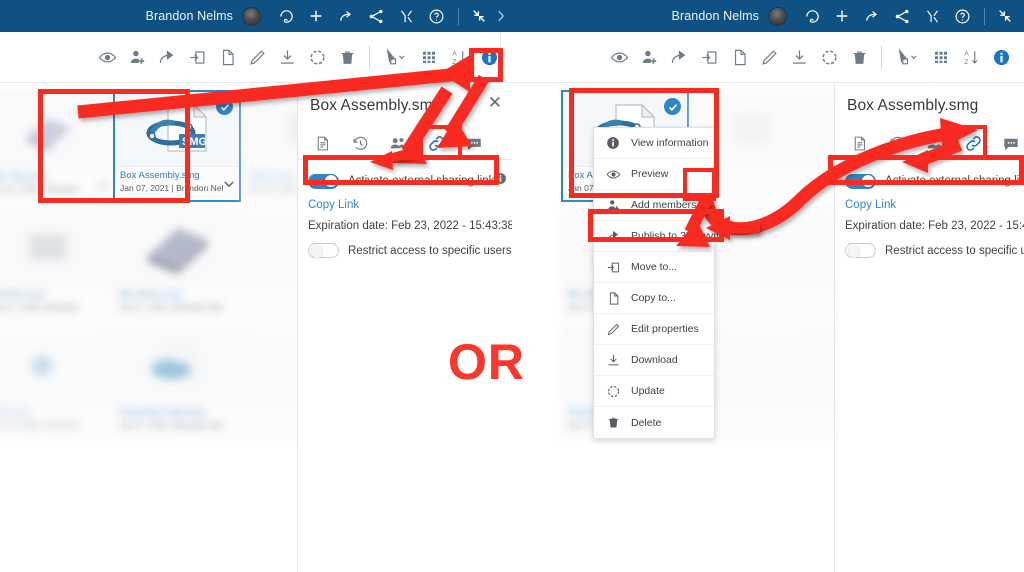  I want to click on context-menu-label: Preview, so click(650, 174).